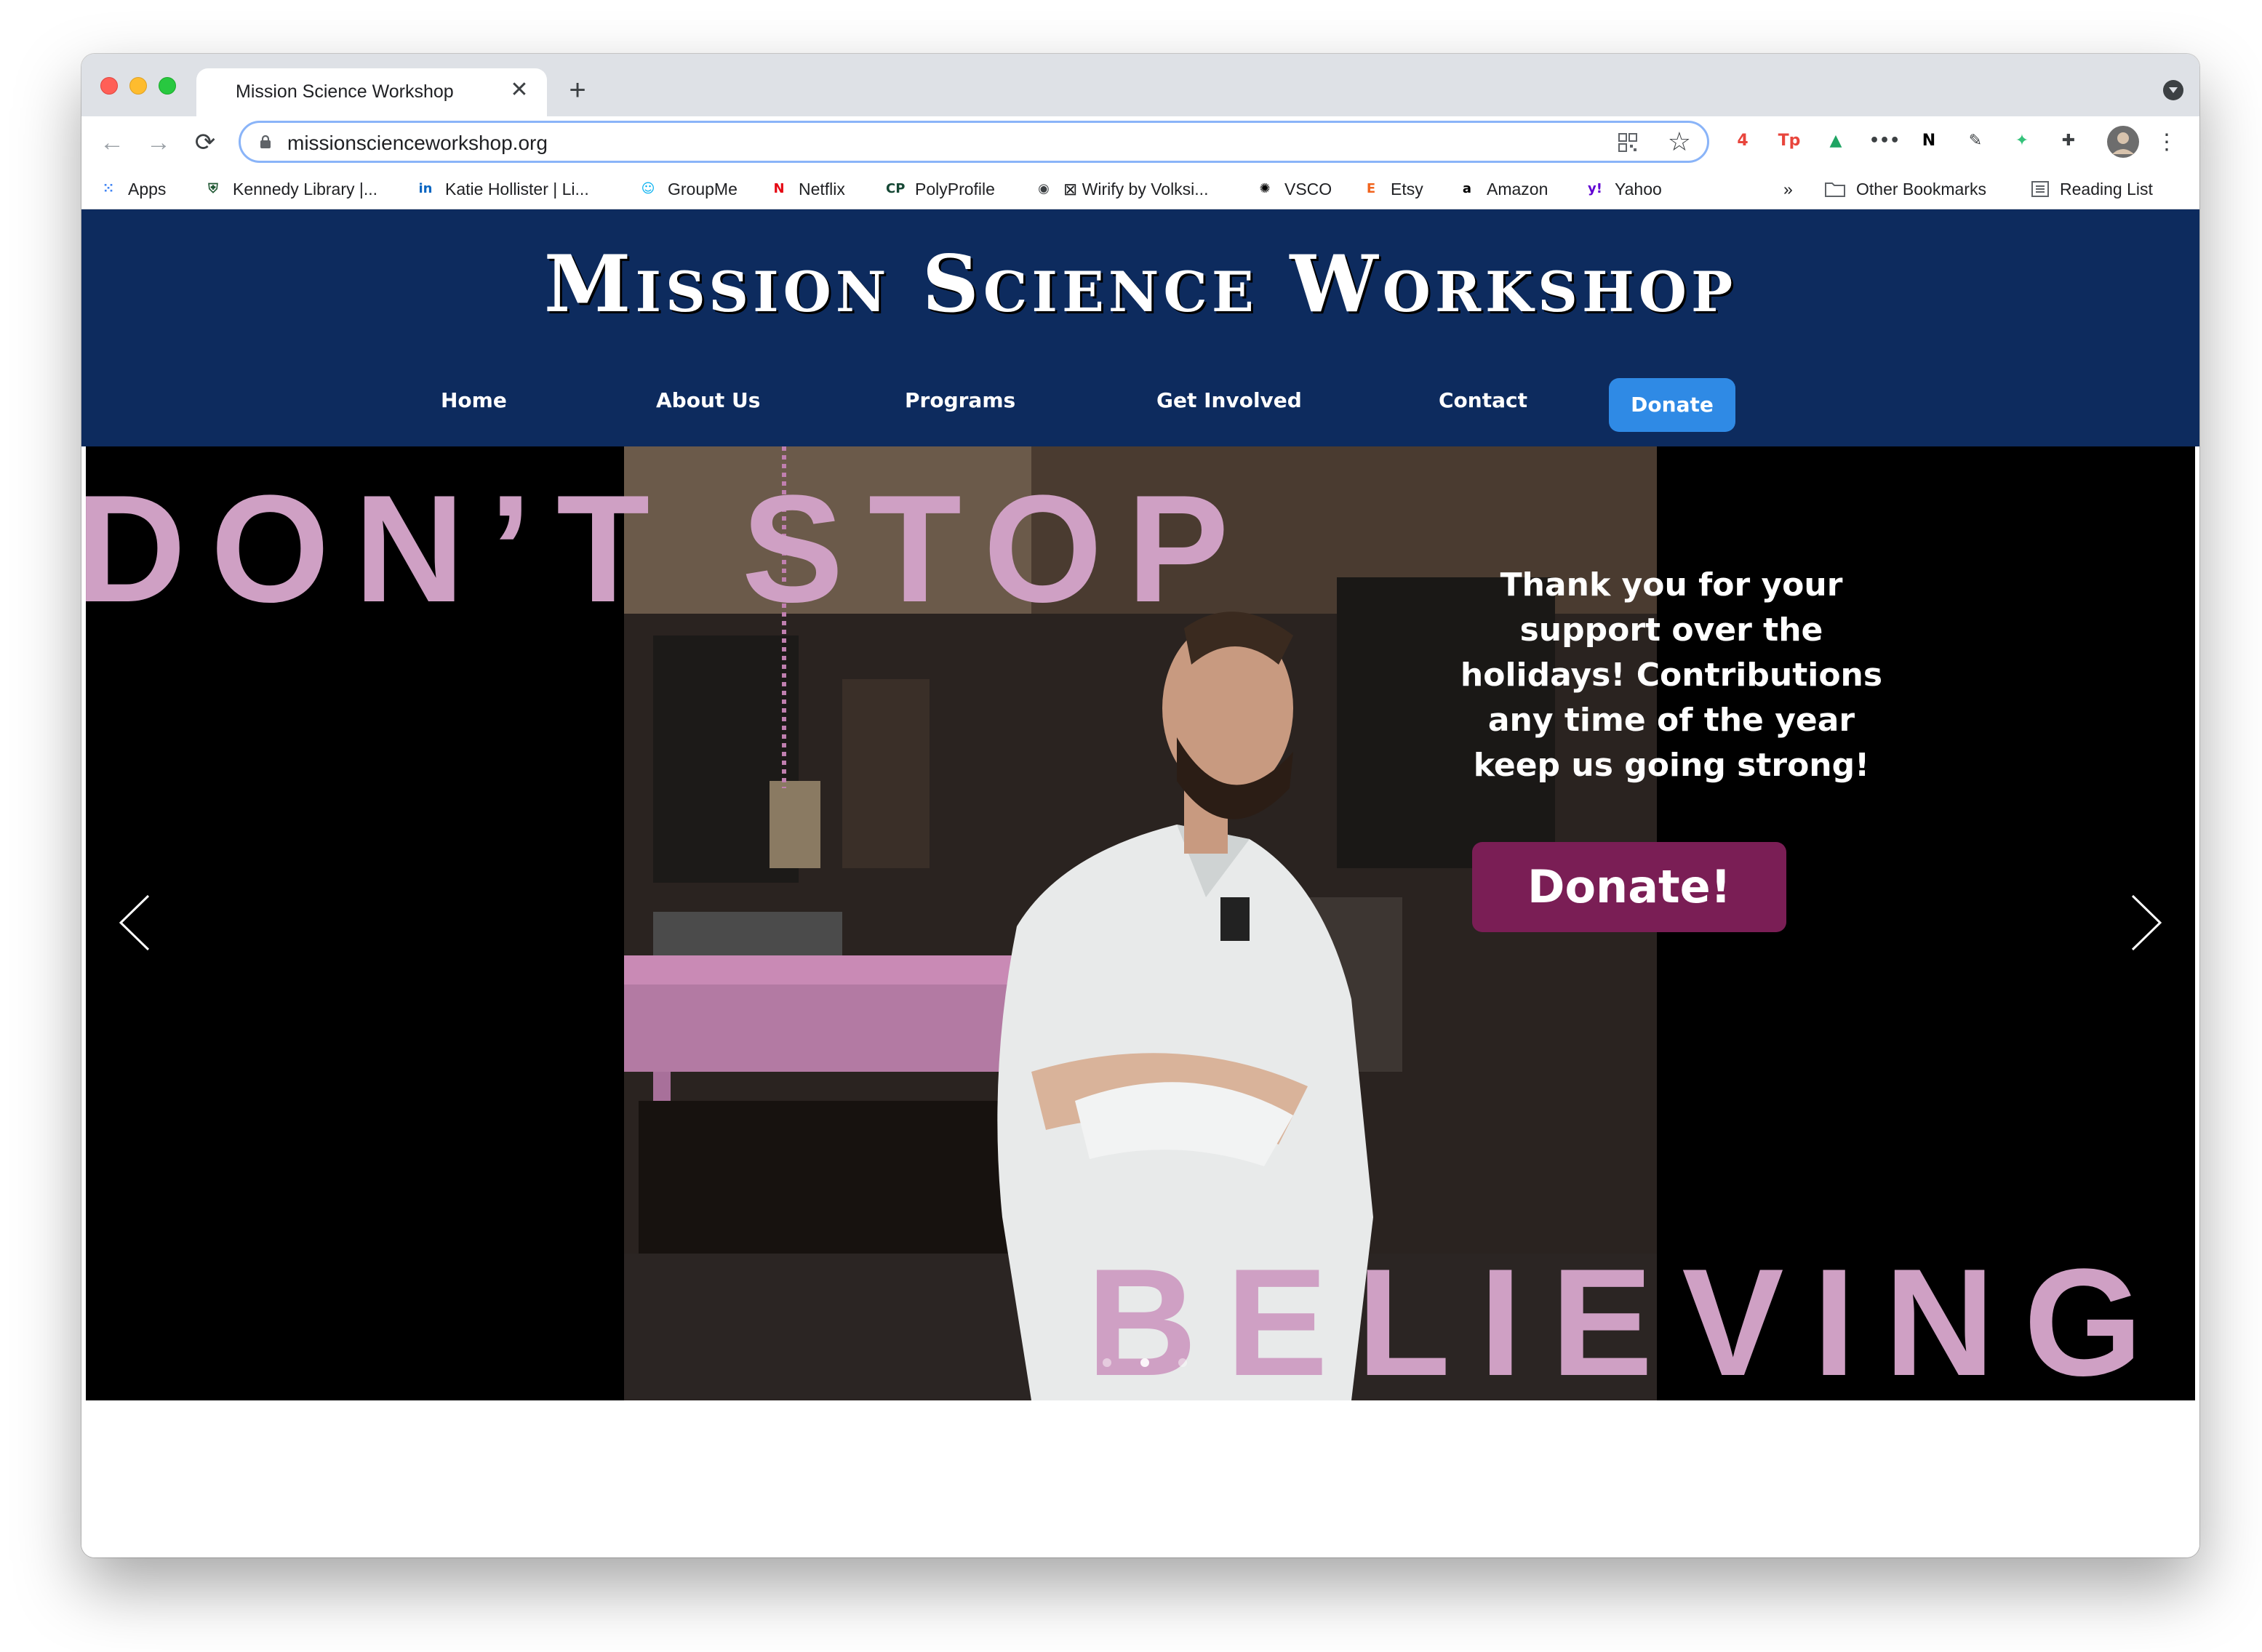  I want to click on yahoo-icon: y!, so click(1595, 188).